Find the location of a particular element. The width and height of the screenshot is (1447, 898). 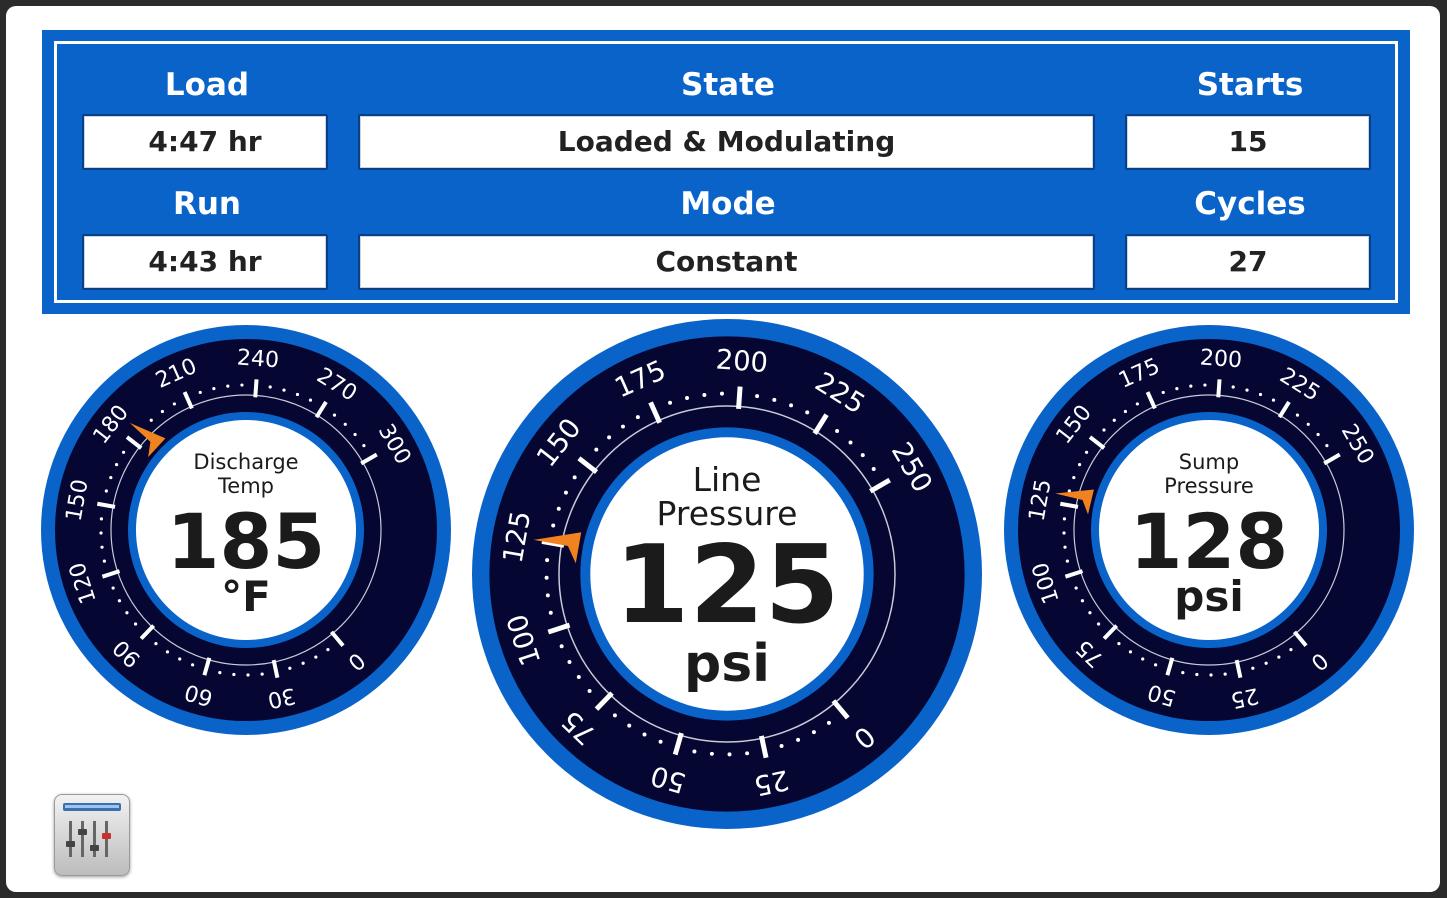

discharge-temp-unit: °F is located at coordinates (246, 596).